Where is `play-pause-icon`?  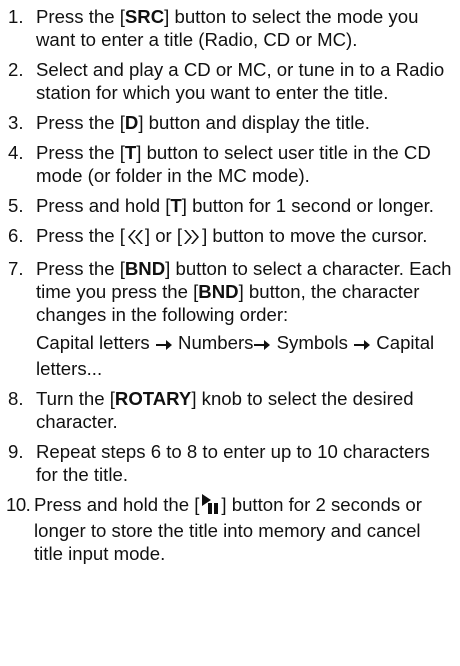
play-pause-icon is located at coordinates (210, 506).